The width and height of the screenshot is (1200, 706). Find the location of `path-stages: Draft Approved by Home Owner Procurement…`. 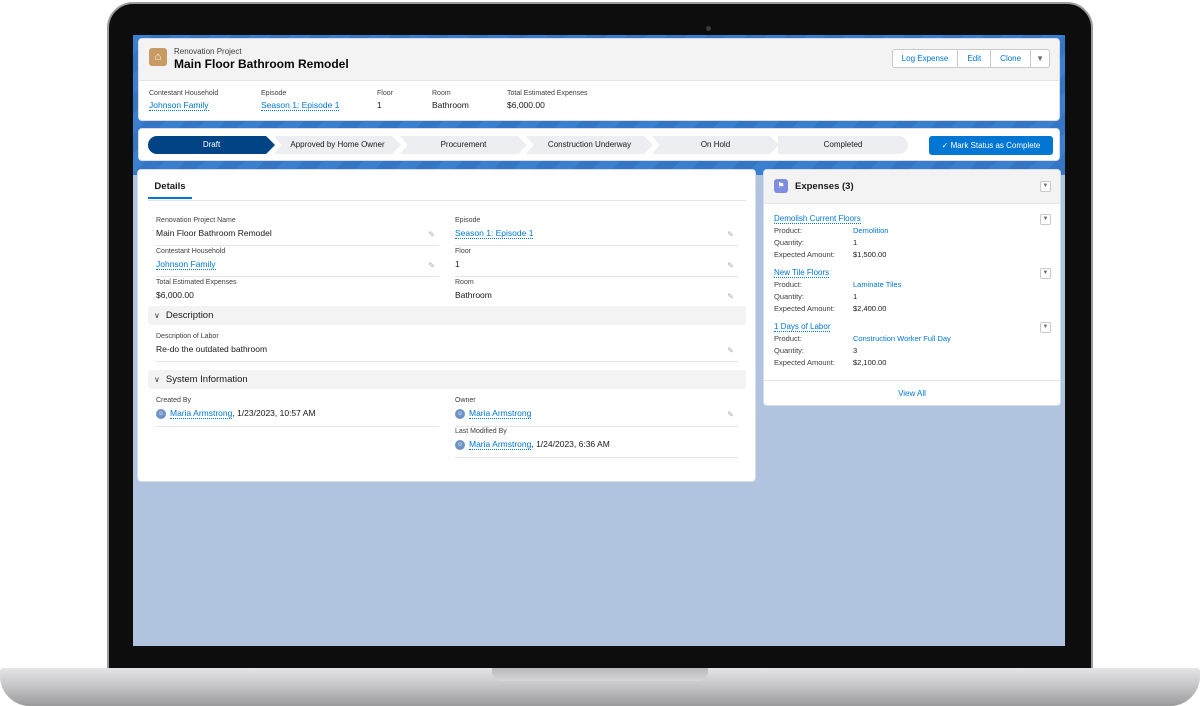

path-stages: Draft Approved by Home Owner Procurement… is located at coordinates (528, 145).